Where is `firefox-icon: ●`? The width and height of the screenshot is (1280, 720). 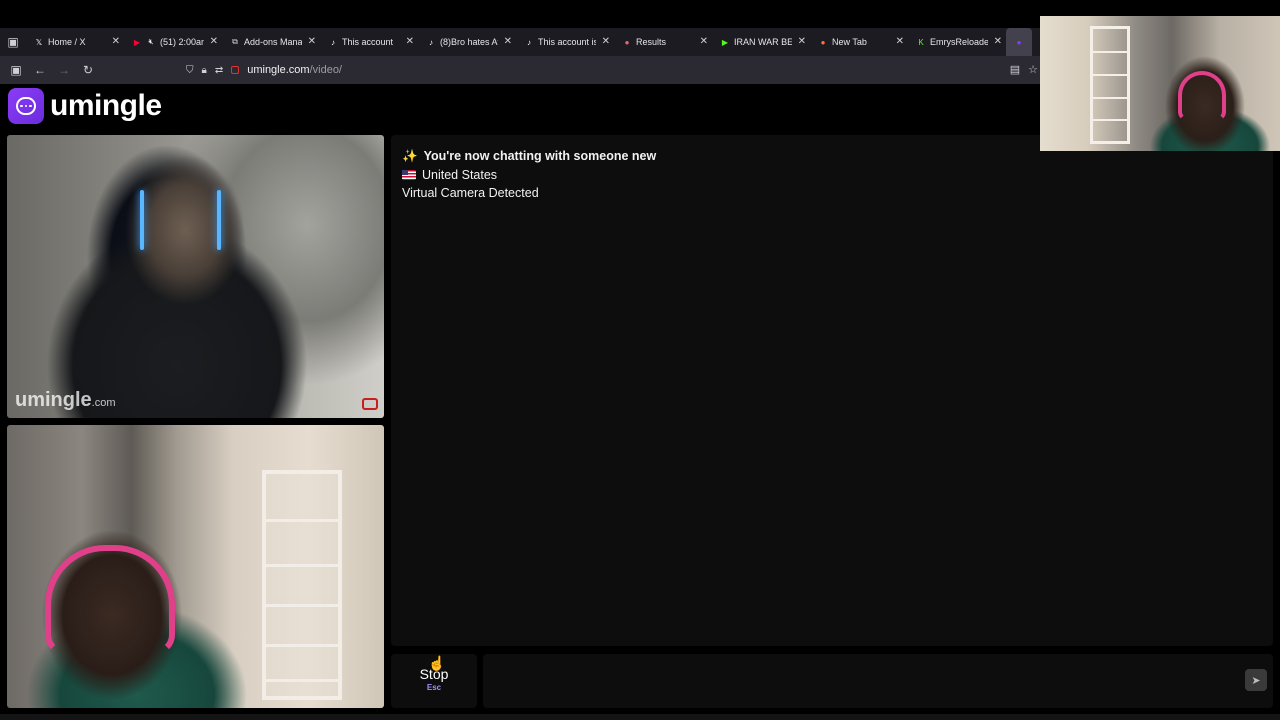
firefox-icon: ● is located at coordinates (823, 42).